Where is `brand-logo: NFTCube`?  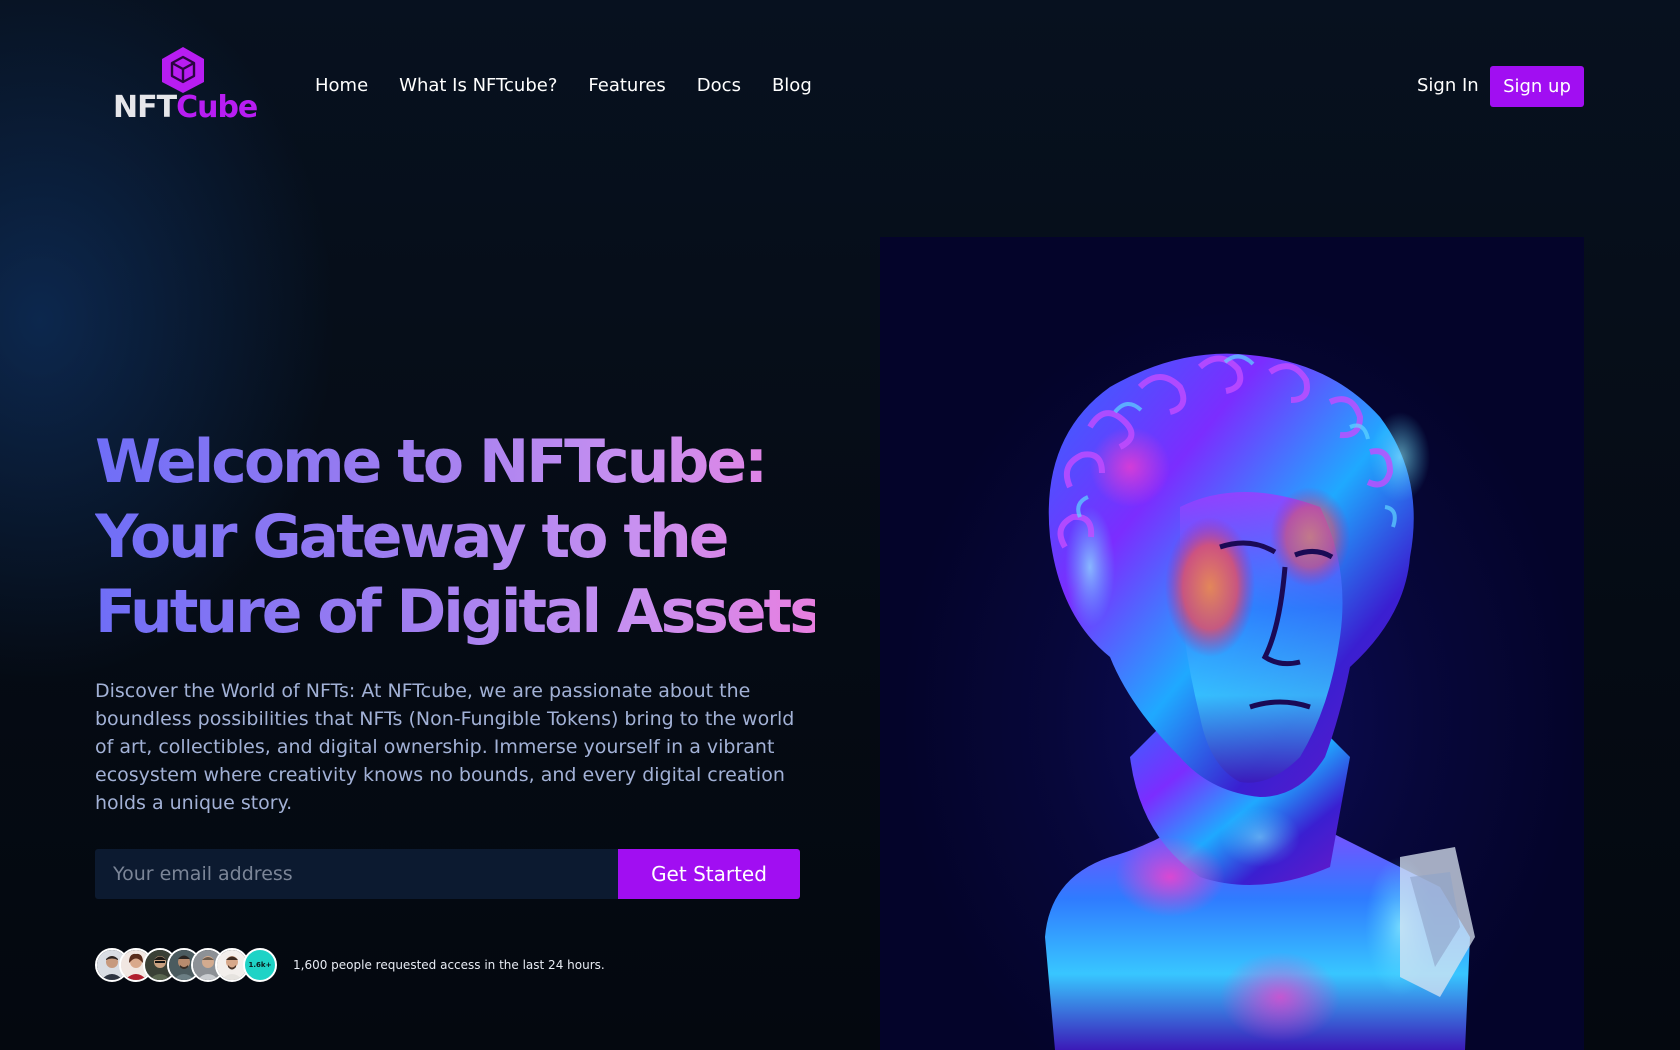
brand-logo: NFTCube is located at coordinates (185, 87).